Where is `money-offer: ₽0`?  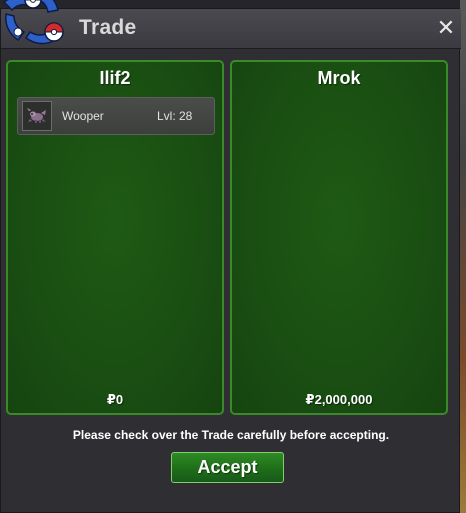
money-offer: ₽0 is located at coordinates (115, 399).